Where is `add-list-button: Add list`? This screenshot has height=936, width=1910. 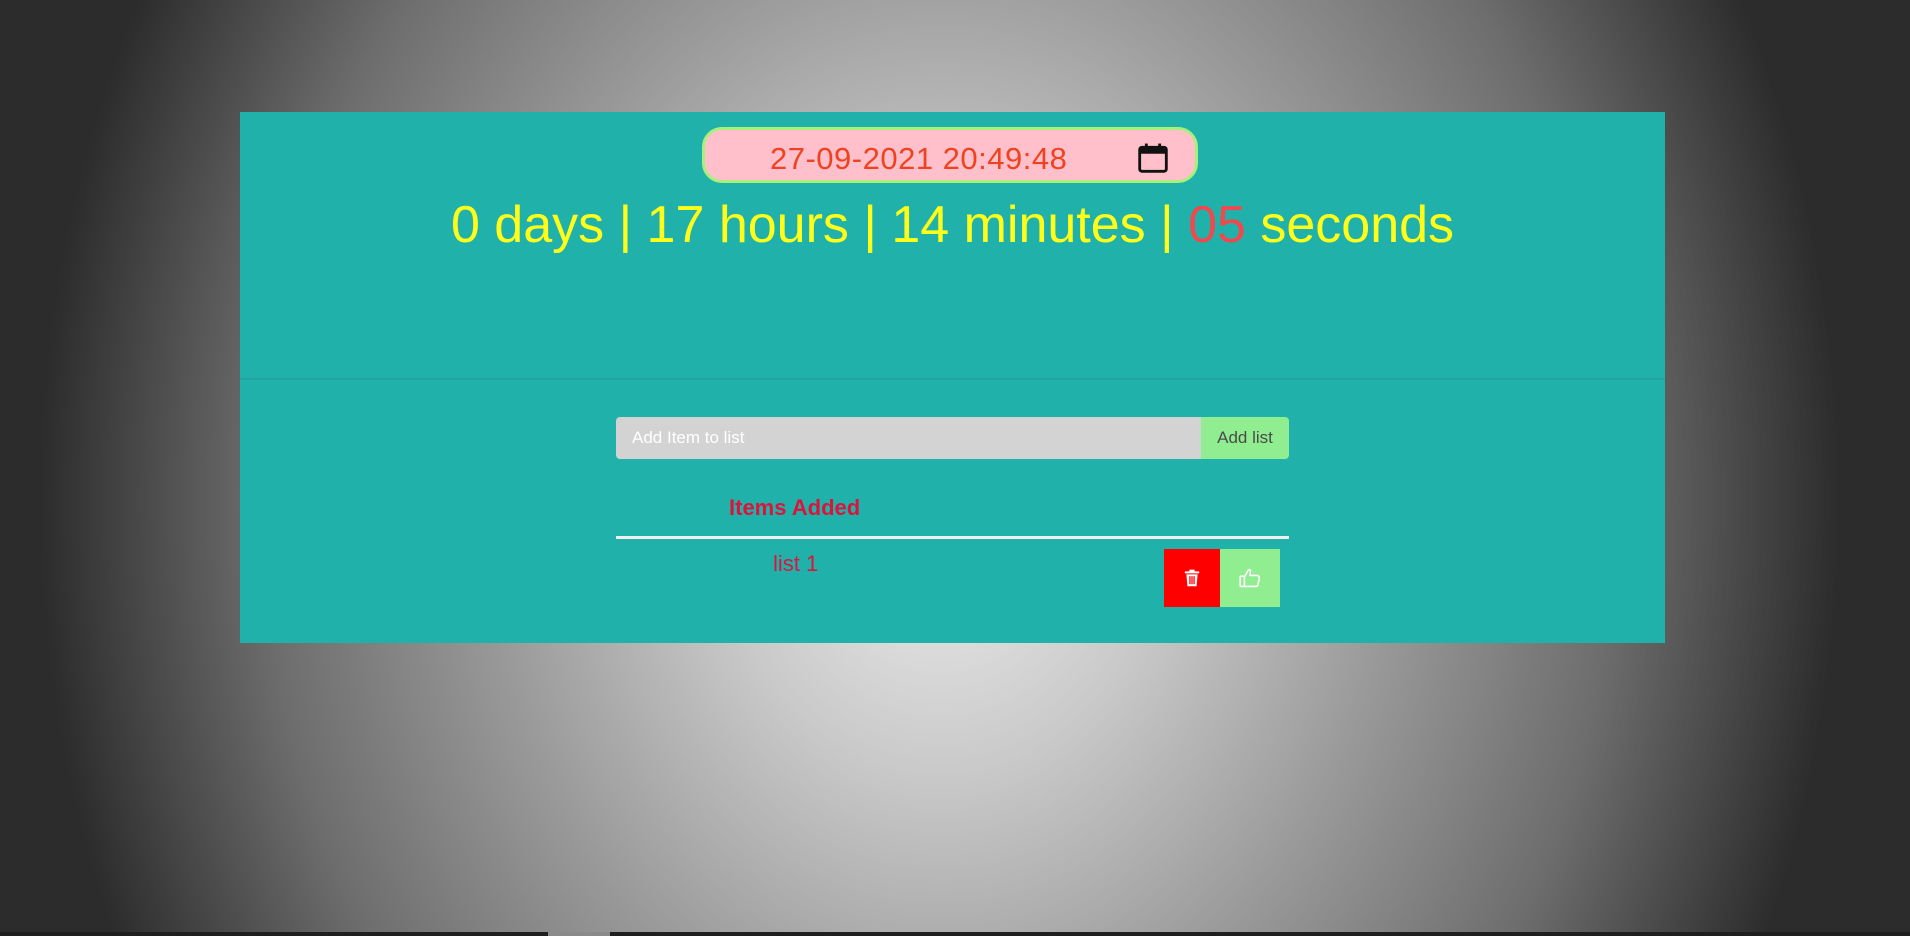 add-list-button: Add list is located at coordinates (1245, 438).